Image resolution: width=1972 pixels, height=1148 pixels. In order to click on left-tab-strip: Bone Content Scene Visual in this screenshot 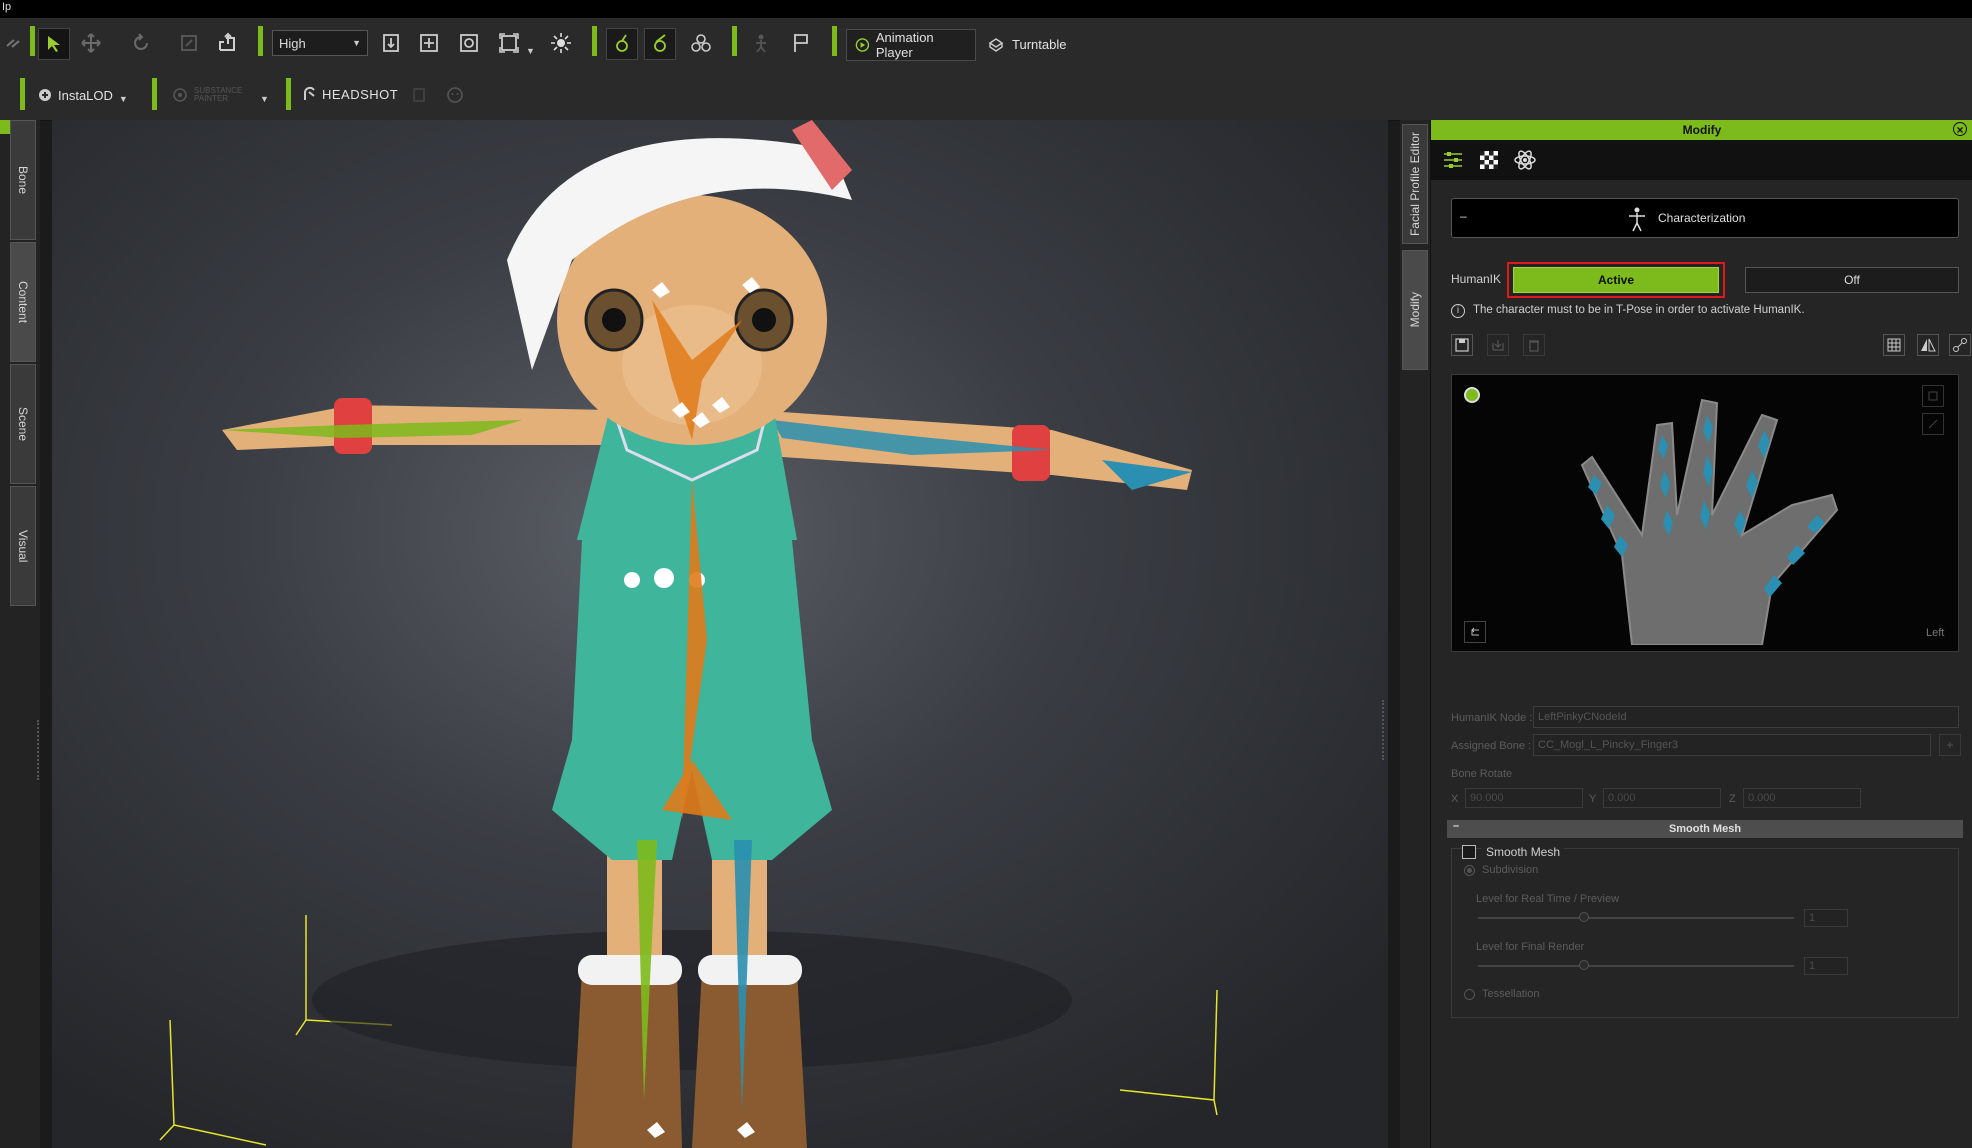, I will do `click(20, 634)`.